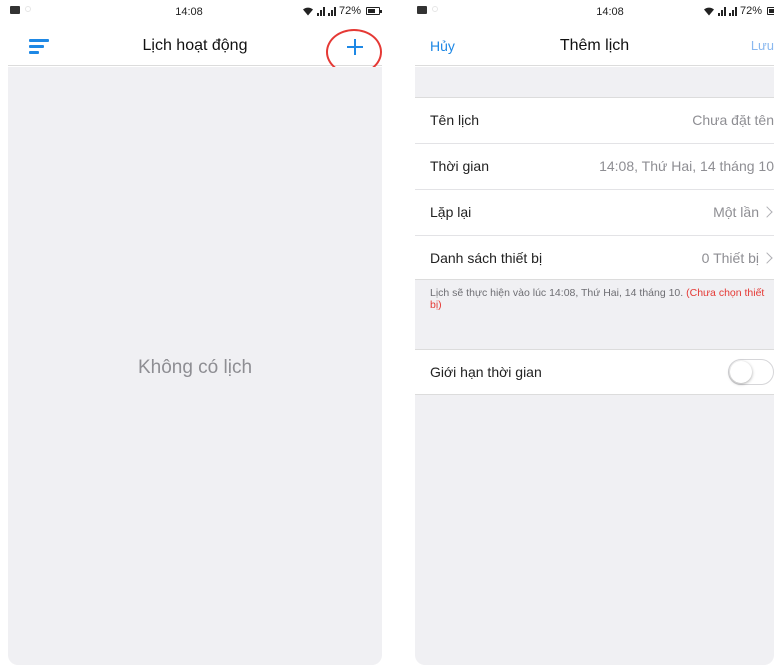 This screenshot has height=665, width=774. Describe the element at coordinates (594, 213) in the screenshot. I see `repeat-row: Lặp lại Một lần` at that location.